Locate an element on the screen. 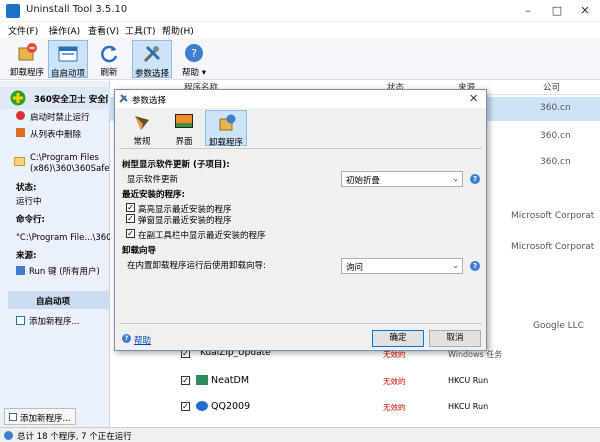  refresh-button: 刷新 is located at coordinates (109, 59).